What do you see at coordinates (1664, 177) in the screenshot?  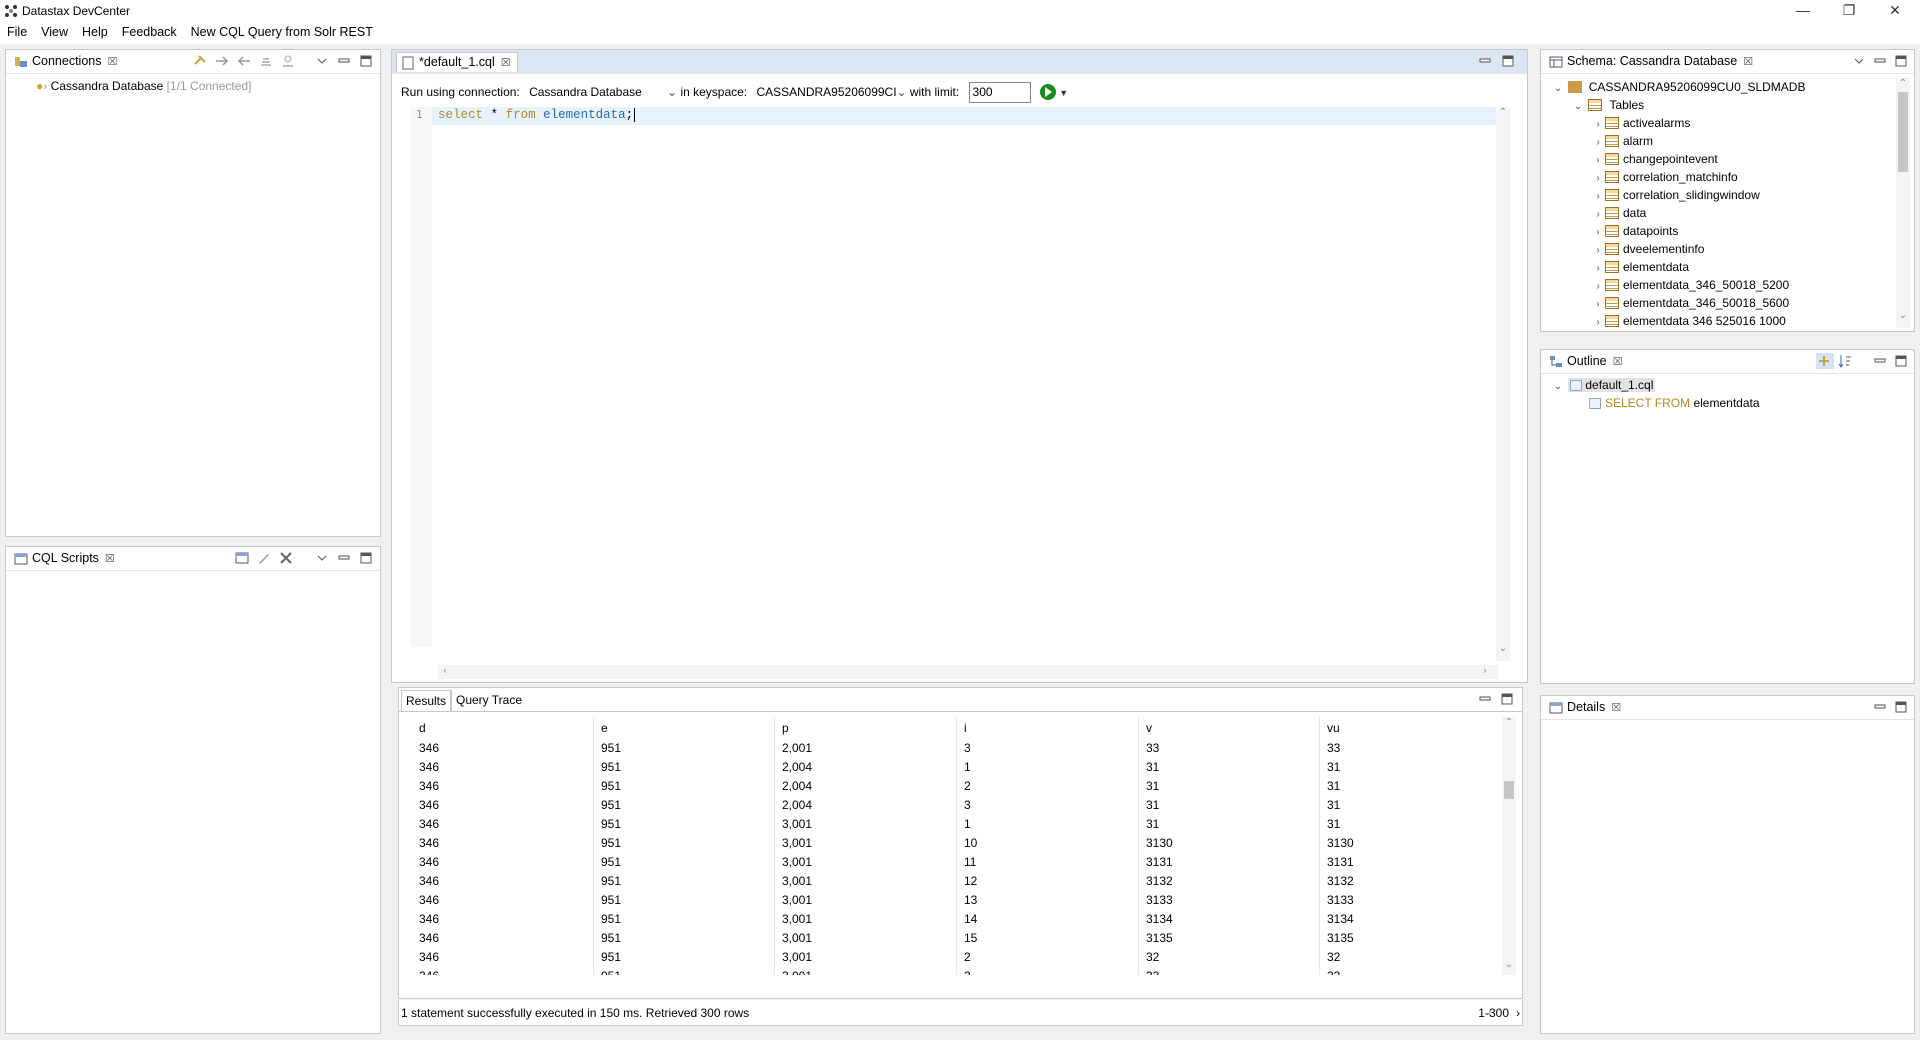 I see `table-node: › correlation_matchinfo` at bounding box center [1664, 177].